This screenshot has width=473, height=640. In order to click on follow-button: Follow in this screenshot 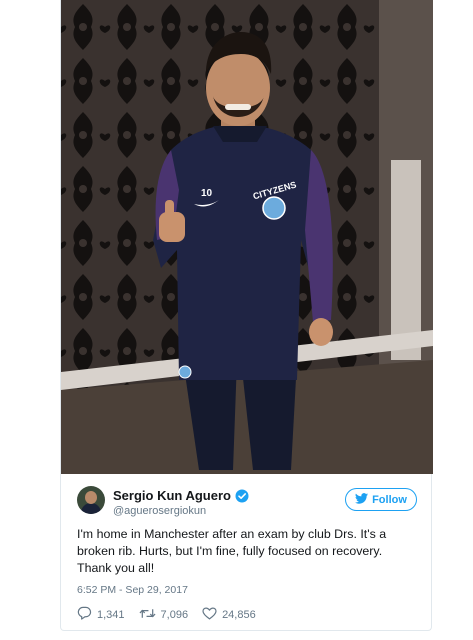, I will do `click(381, 499)`.